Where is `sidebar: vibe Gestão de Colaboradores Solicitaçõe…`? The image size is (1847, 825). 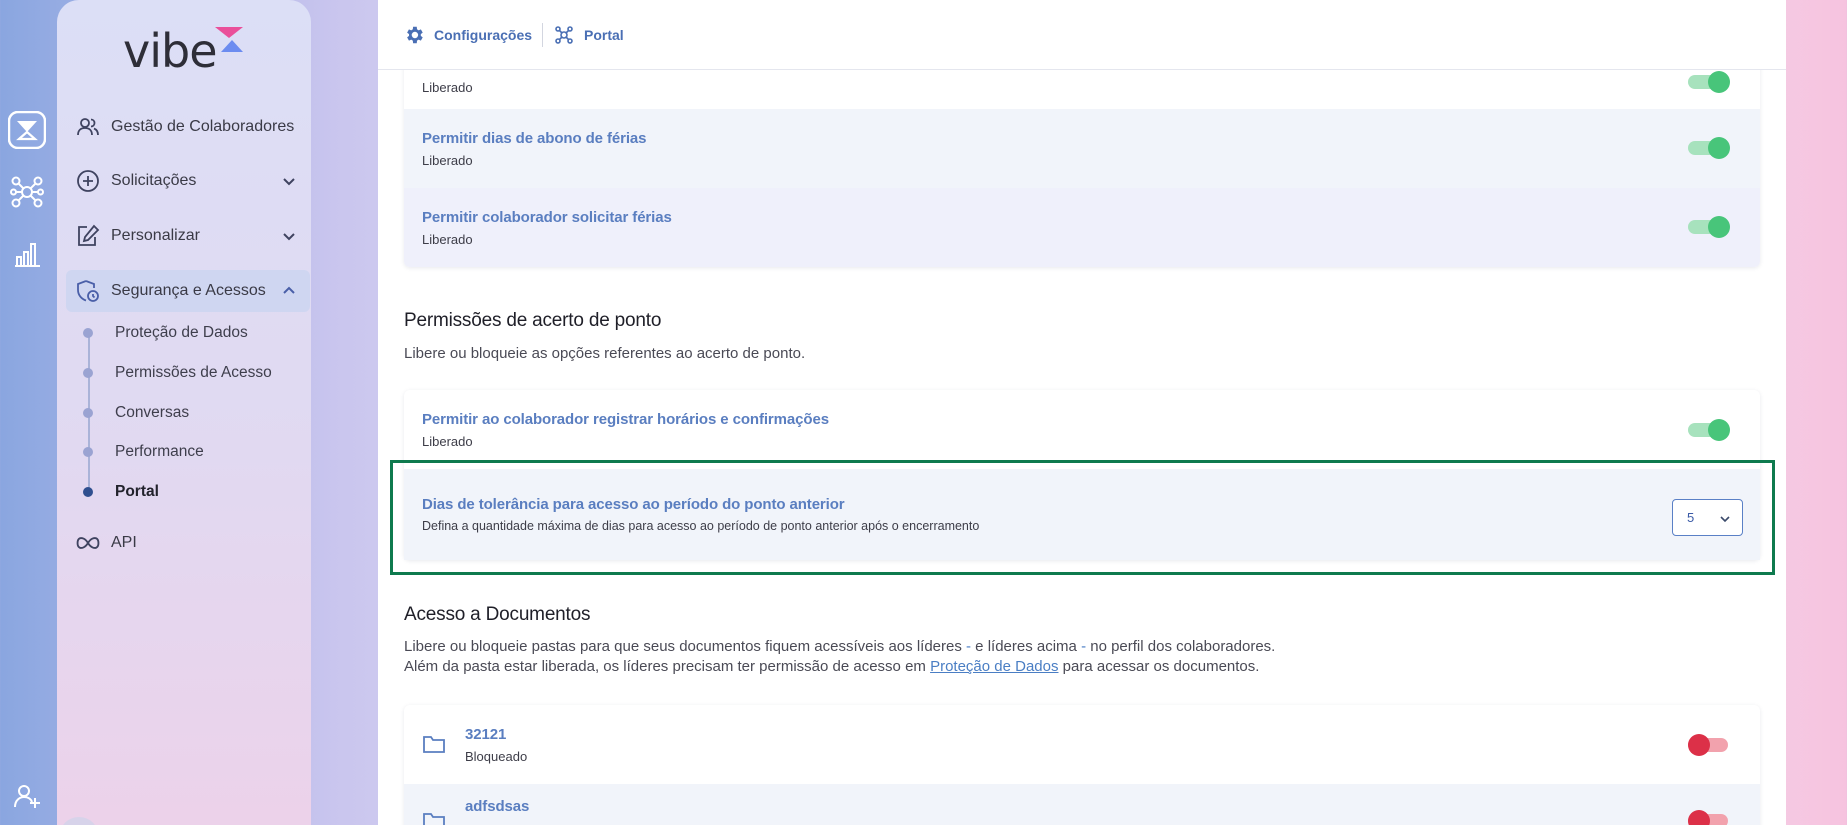
sidebar: vibe Gestão de Colaboradores Solicitaçõe… is located at coordinates (184, 412).